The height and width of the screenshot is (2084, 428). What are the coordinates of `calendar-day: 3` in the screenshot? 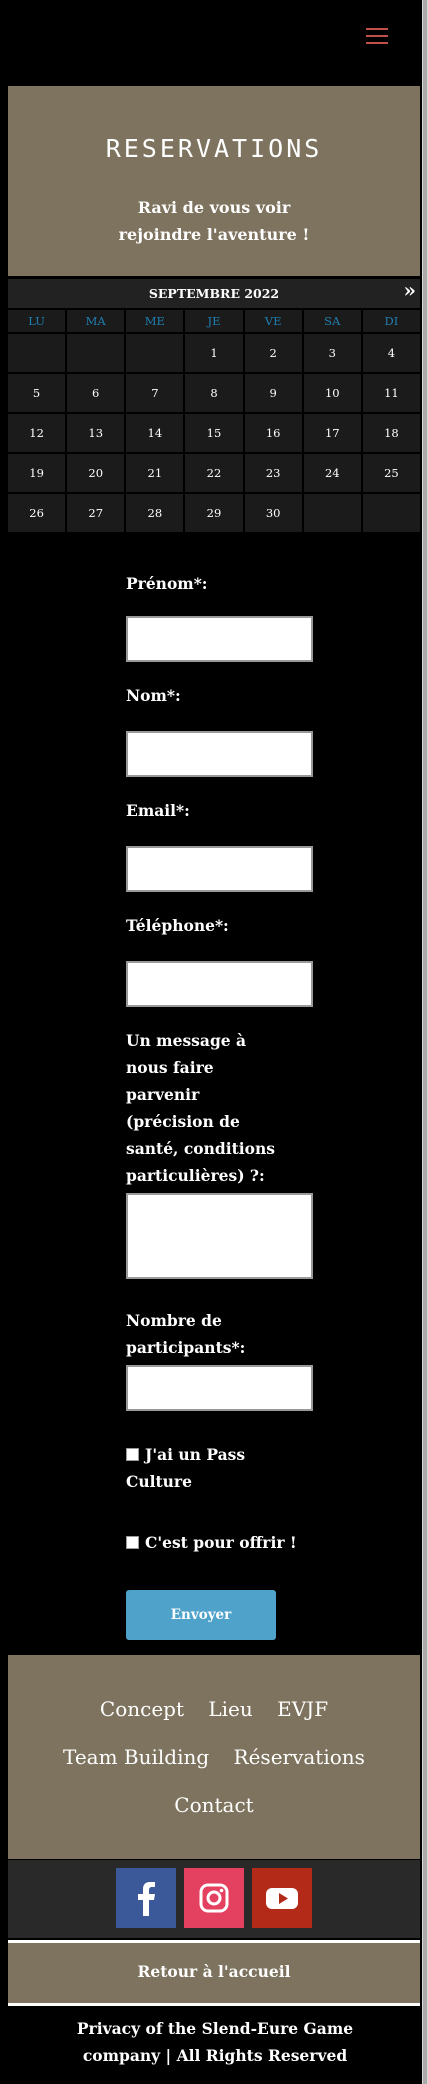 It's located at (332, 353).